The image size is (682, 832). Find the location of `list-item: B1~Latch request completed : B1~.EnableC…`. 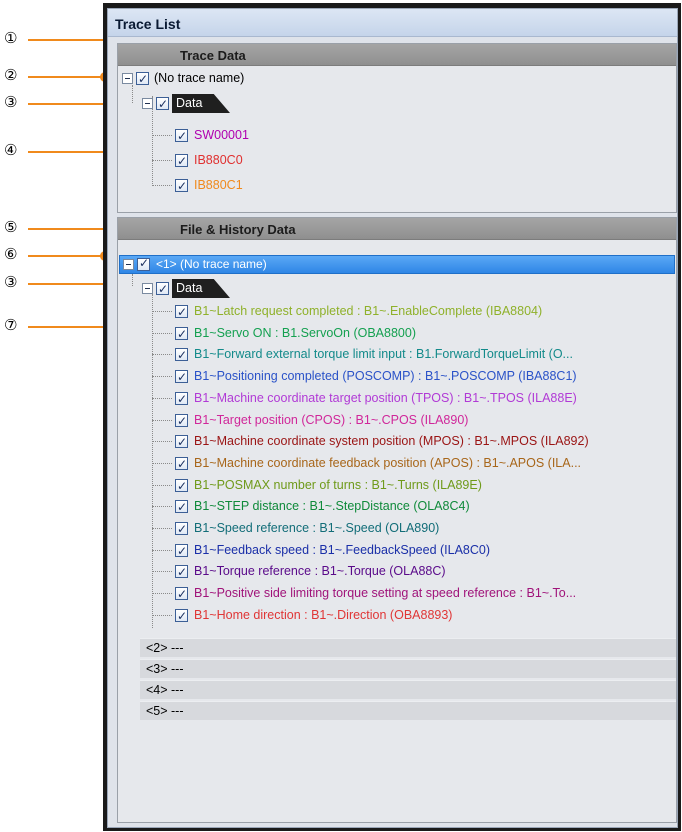

list-item: B1~Latch request completed : B1~.EnableC… is located at coordinates (396, 312).